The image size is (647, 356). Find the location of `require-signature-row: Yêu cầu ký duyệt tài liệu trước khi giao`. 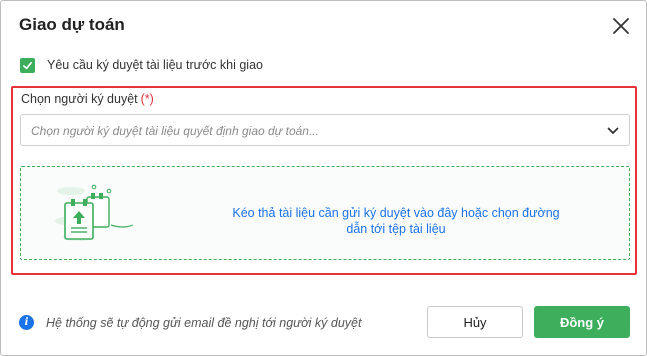

require-signature-row: Yêu cầu ký duyệt tài liệu trước khi giao is located at coordinates (141, 65).